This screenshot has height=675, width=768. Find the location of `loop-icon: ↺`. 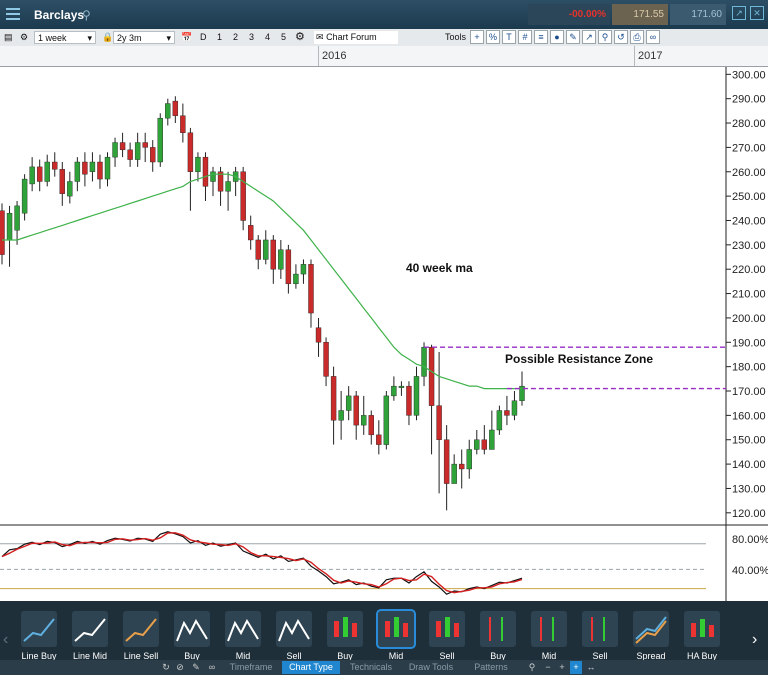

loop-icon: ↺ is located at coordinates (621, 37).